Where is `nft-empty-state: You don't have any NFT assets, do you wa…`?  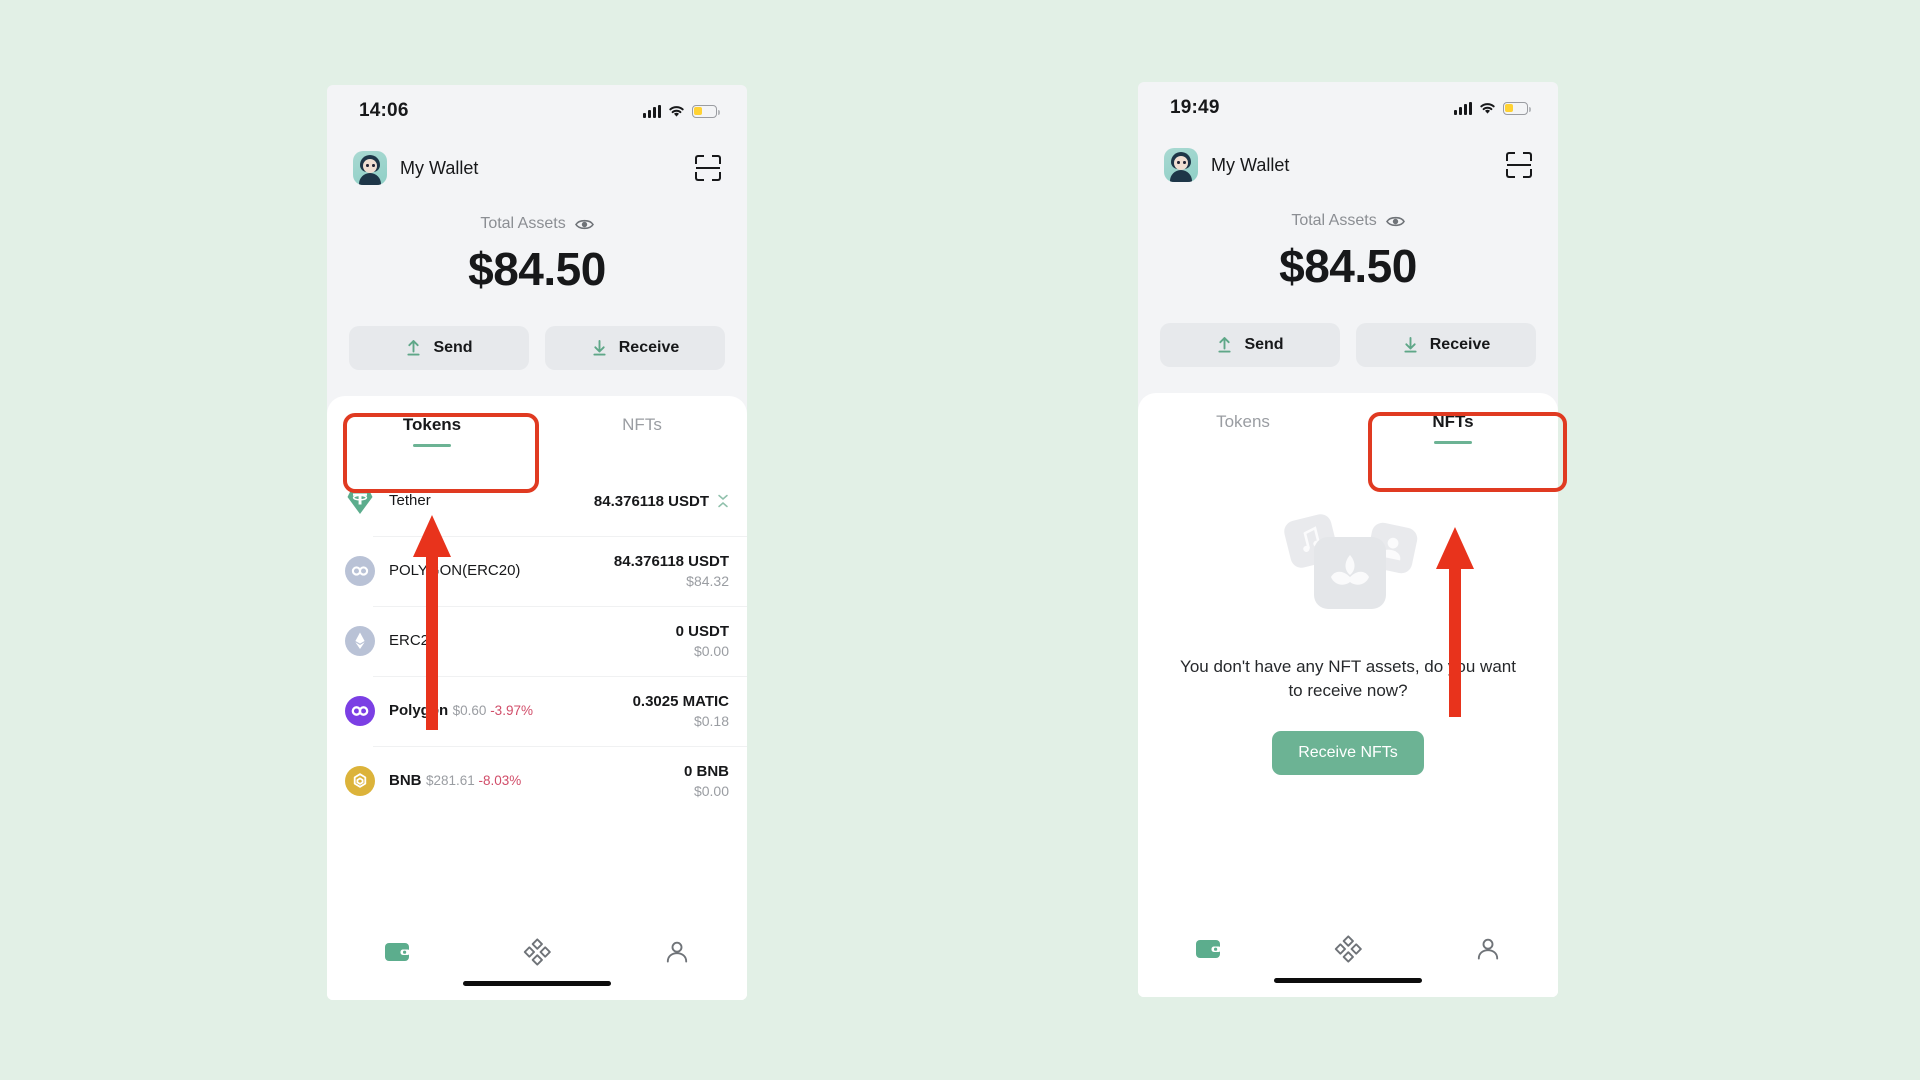
nft-empty-state: You don't have any NFT assets, do you wa… is located at coordinates (1348, 619).